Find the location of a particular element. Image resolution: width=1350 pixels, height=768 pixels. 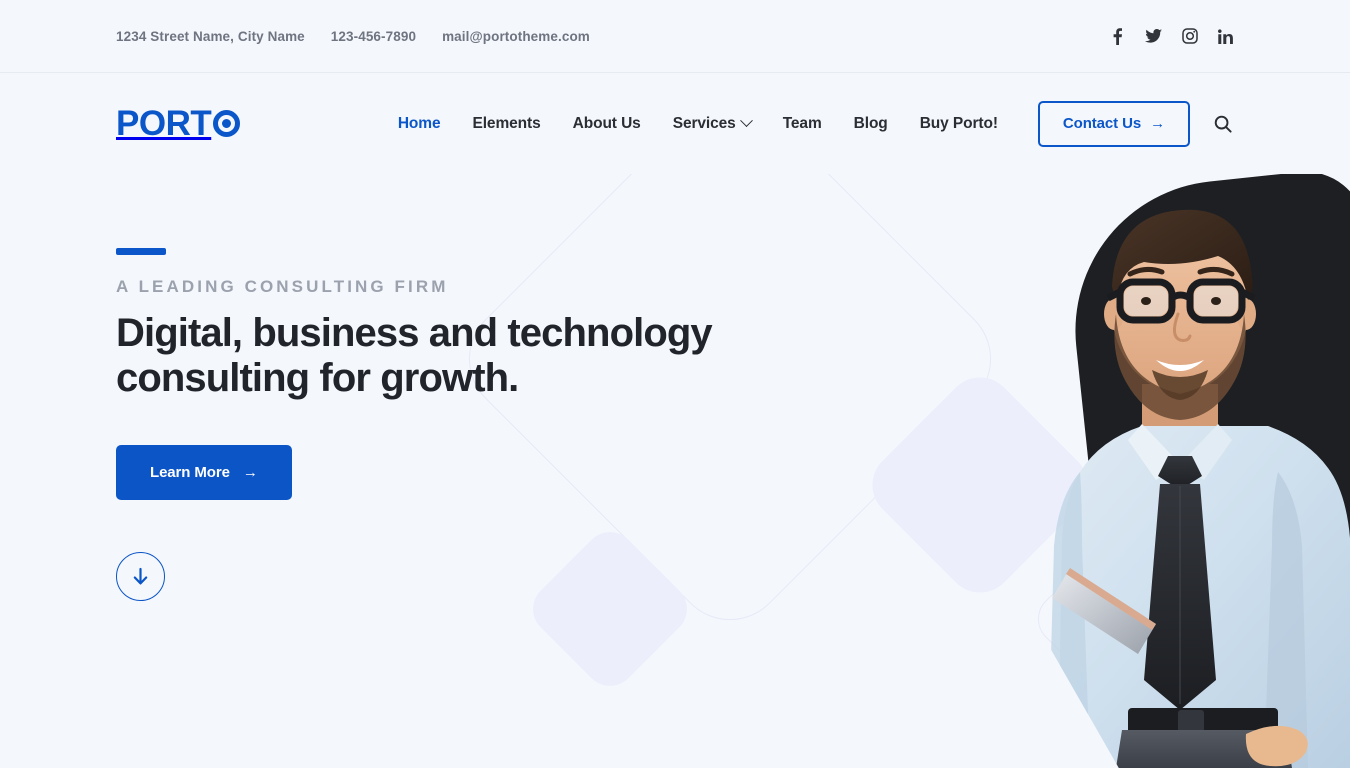

nav-label-home: Home is located at coordinates (419, 123).